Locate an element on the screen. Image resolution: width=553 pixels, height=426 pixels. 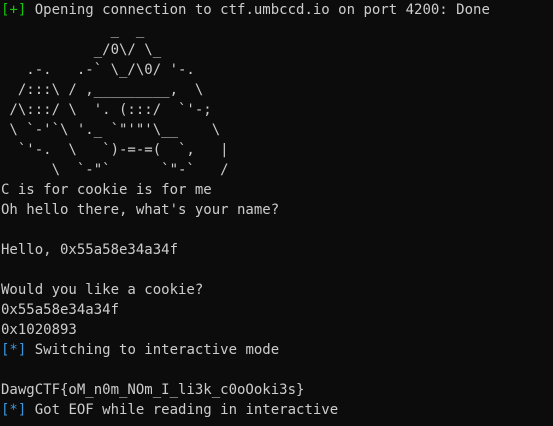
address-line-1: 0x55a58e34a34f is located at coordinates (60, 310).